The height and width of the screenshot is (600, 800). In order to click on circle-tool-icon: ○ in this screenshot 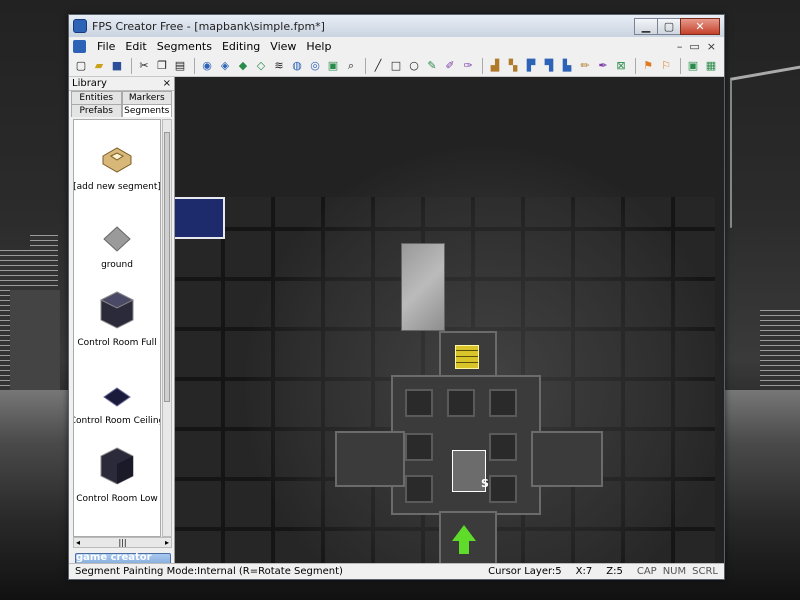, I will do `click(414, 66)`.